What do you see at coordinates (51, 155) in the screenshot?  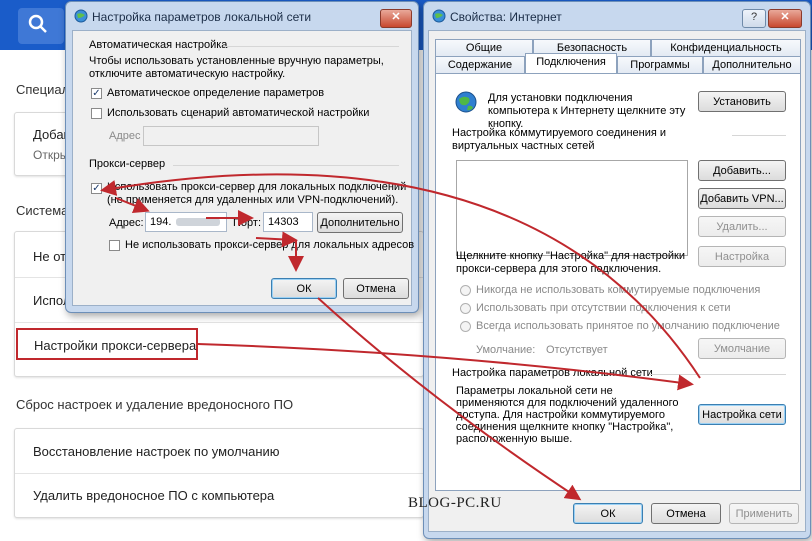 I see `special-card-subtitle: Откры` at bounding box center [51, 155].